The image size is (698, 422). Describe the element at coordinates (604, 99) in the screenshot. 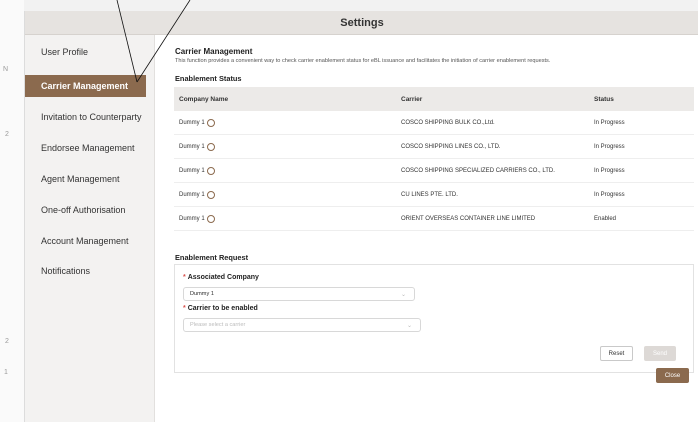

I see `column-header-status: Status` at that location.